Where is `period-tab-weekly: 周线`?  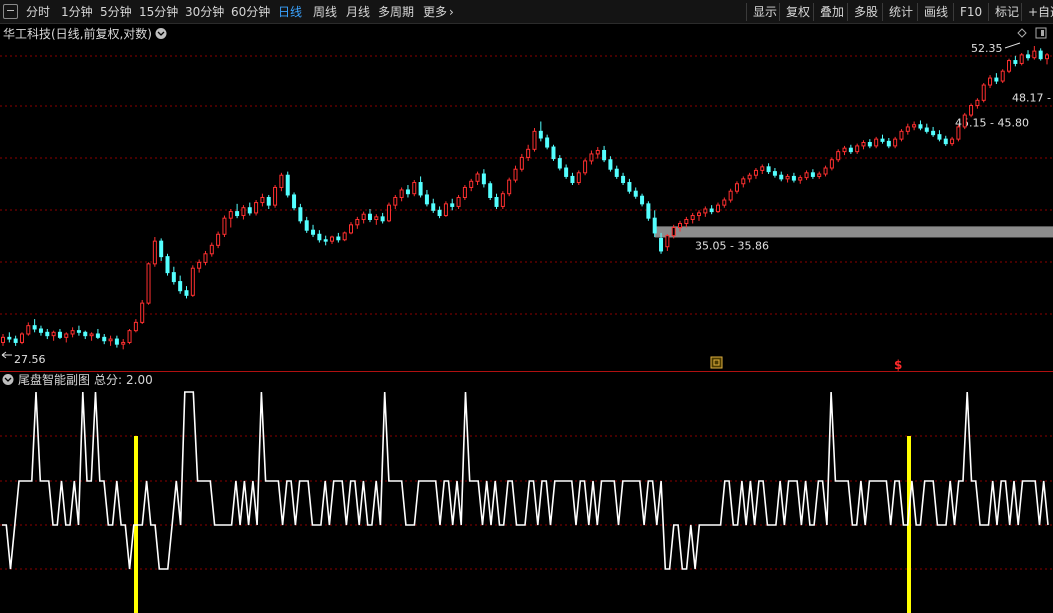
period-tab-weekly: 周线 is located at coordinates (325, 12).